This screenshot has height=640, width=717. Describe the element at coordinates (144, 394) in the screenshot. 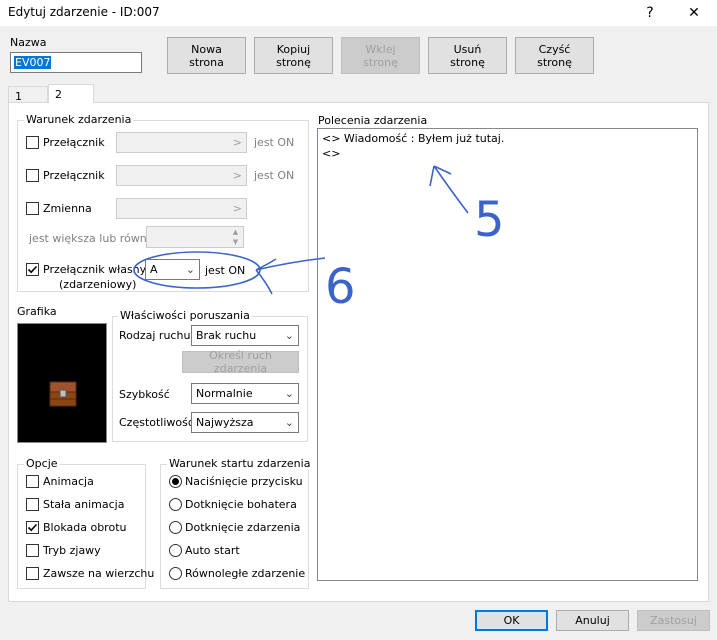

I see `speed-label: Szybkość` at that location.